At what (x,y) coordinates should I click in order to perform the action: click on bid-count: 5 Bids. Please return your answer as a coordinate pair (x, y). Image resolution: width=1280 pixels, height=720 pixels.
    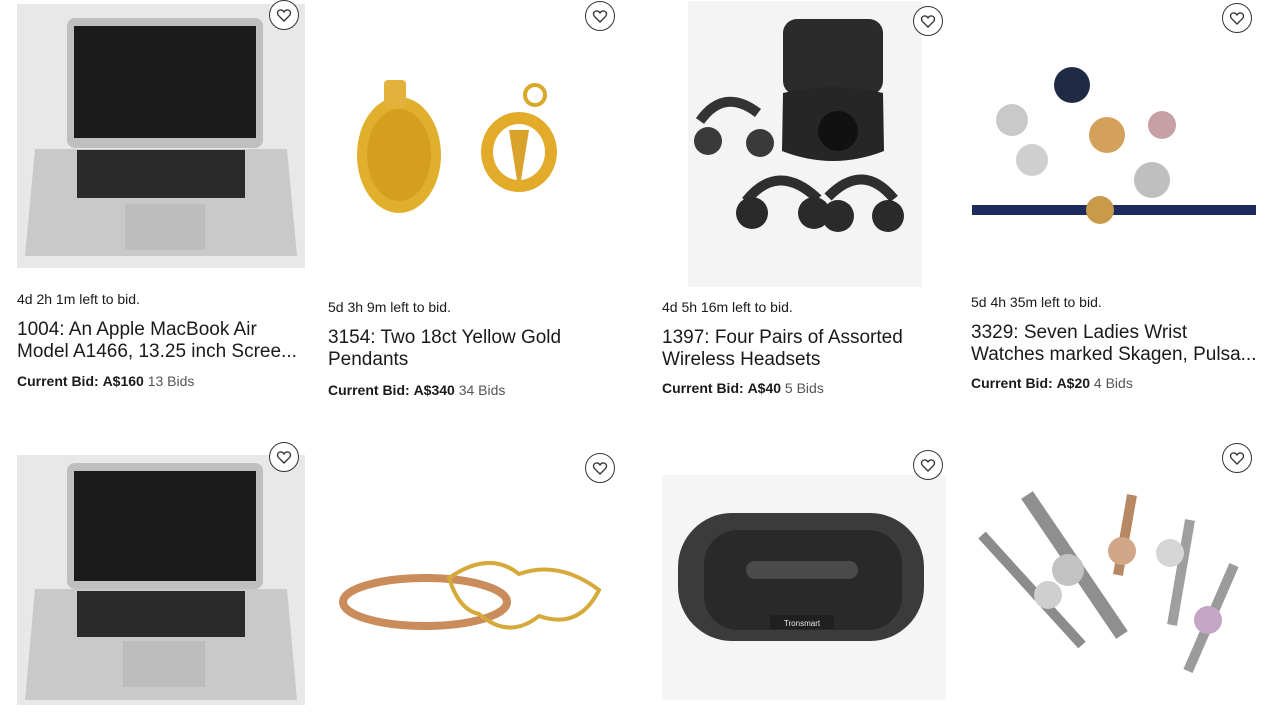
    Looking at the image, I should click on (804, 388).